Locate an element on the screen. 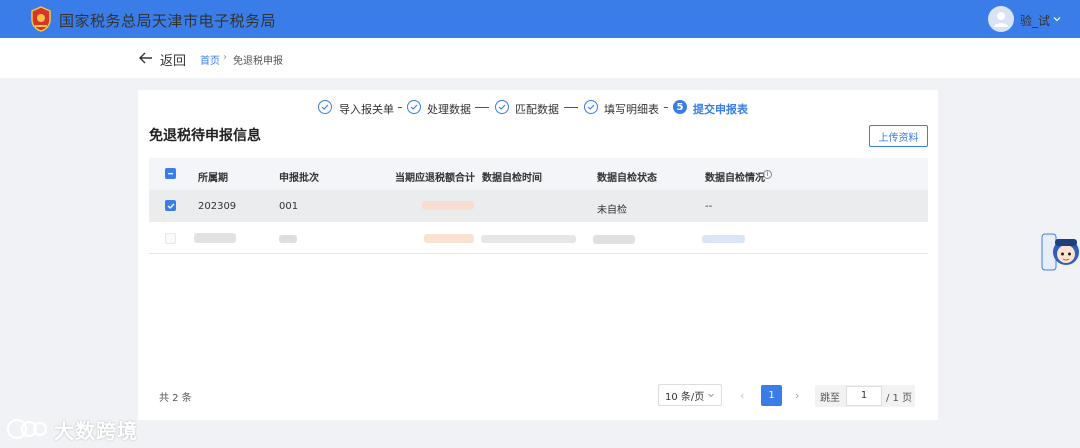 The height and width of the screenshot is (448, 1080). column-header-amount: 当期应退税额合计 is located at coordinates (435, 178).